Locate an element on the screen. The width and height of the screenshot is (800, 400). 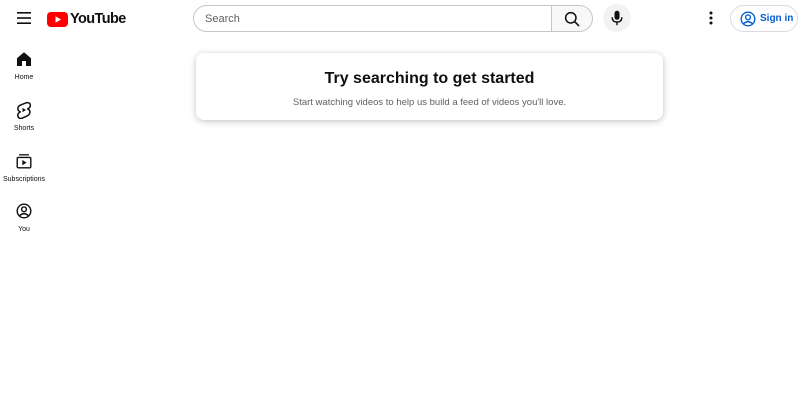
shorts-icon is located at coordinates (24, 110).